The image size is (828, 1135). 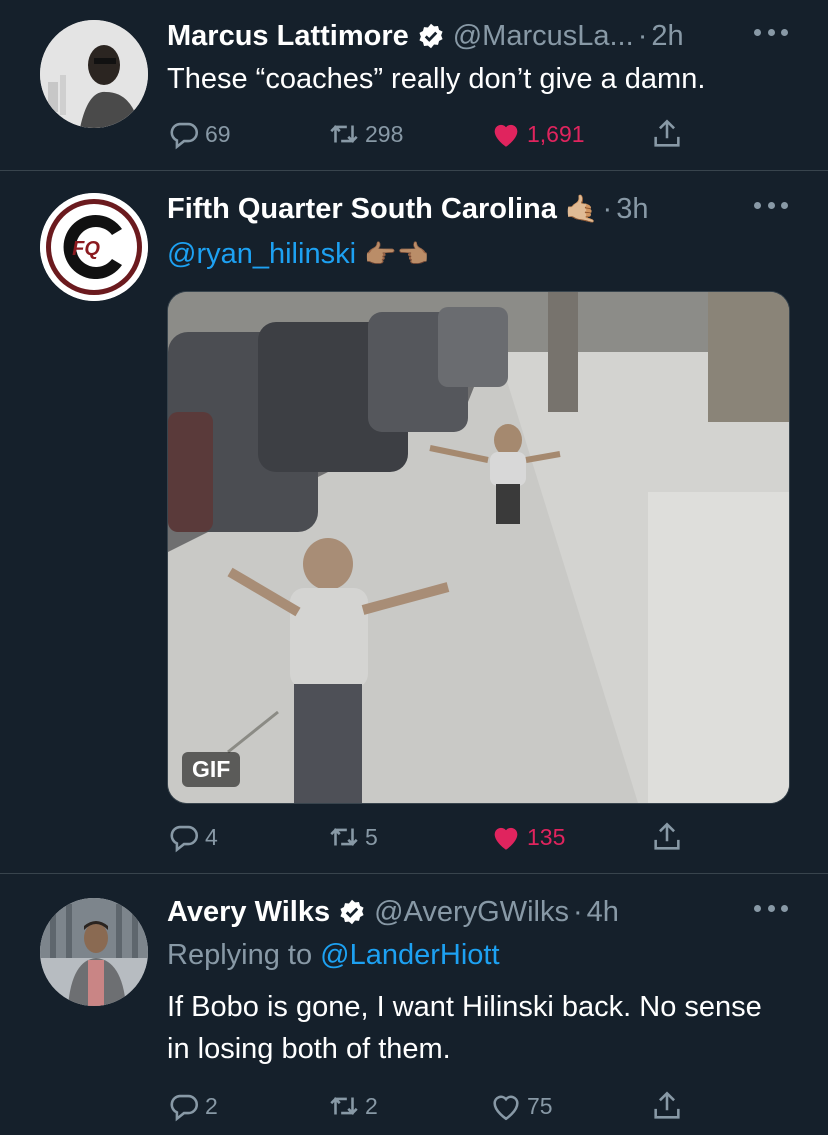 I want to click on tweet-time: 3h, so click(x=632, y=209).